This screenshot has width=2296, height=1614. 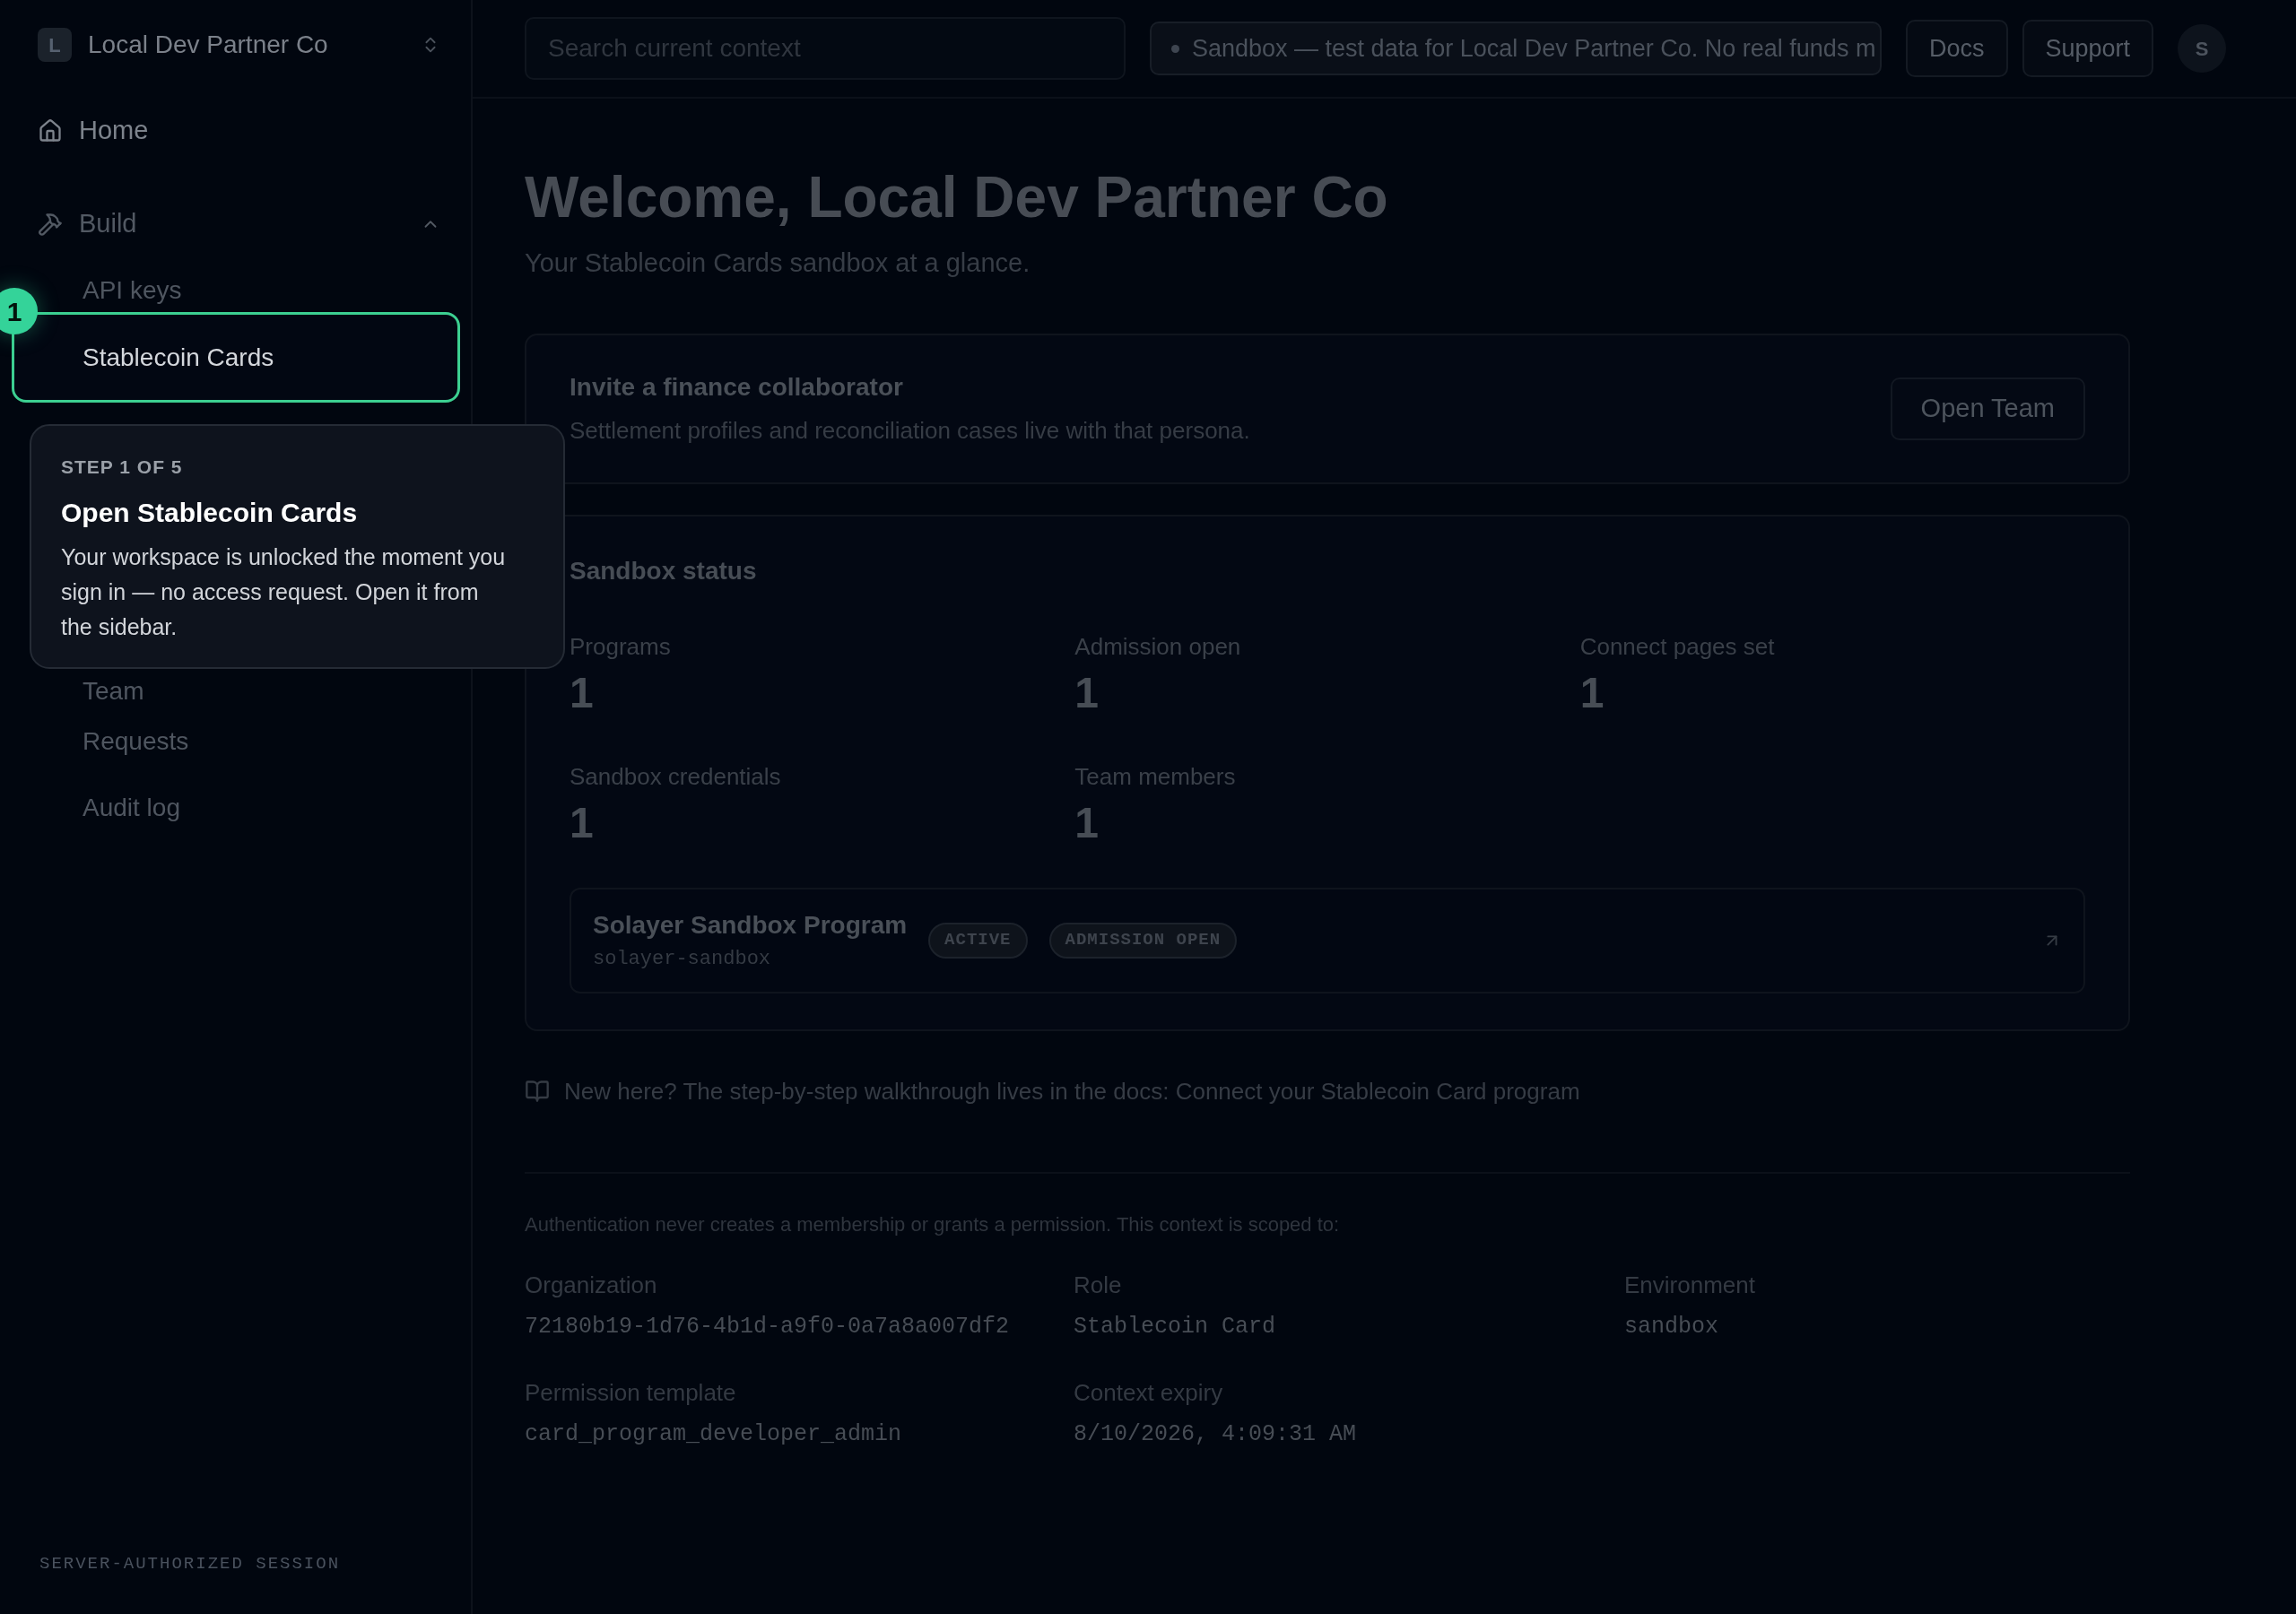 What do you see at coordinates (957, 197) in the screenshot?
I see `page-title: Welcome, Local Dev Partner Co` at bounding box center [957, 197].